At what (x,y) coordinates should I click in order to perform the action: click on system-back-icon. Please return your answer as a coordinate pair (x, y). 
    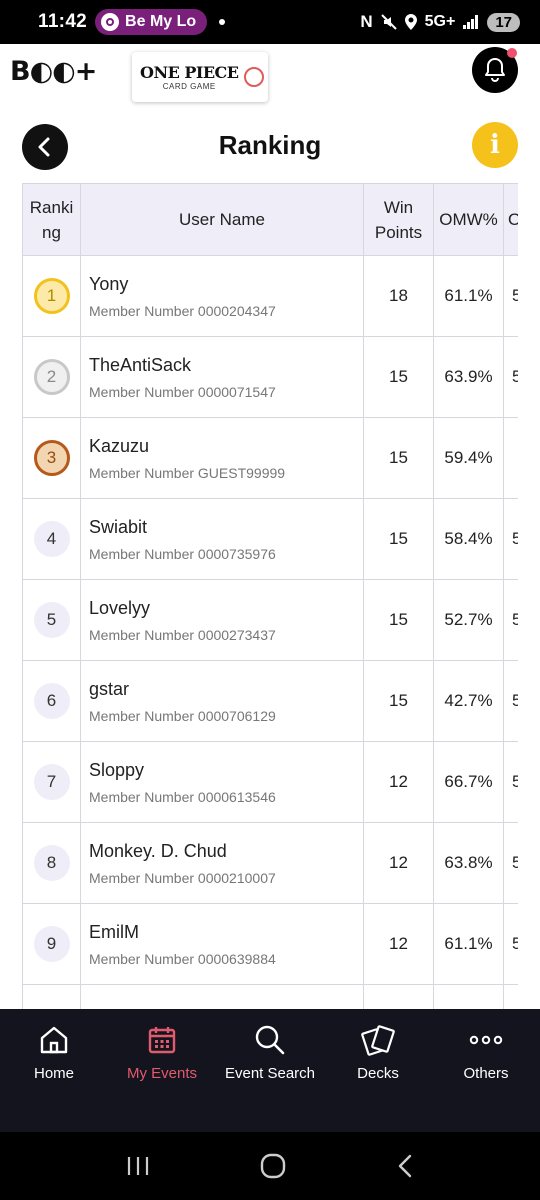
    Looking at the image, I should click on (405, 1166).